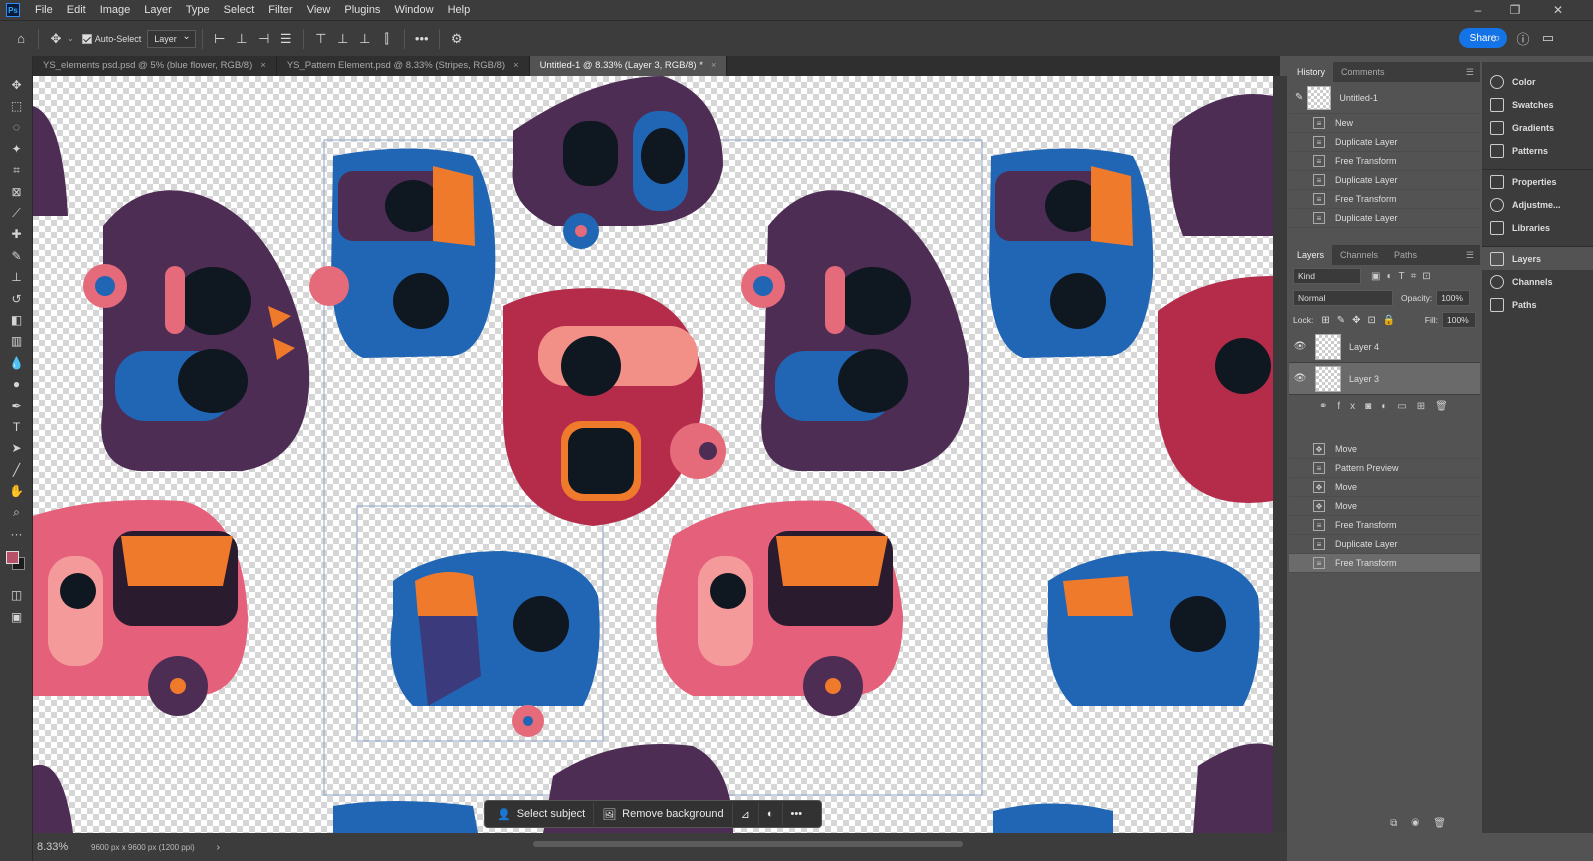 This screenshot has width=1593, height=861. What do you see at coordinates (321, 39) in the screenshot?
I see `align-top-icon: ⊤` at bounding box center [321, 39].